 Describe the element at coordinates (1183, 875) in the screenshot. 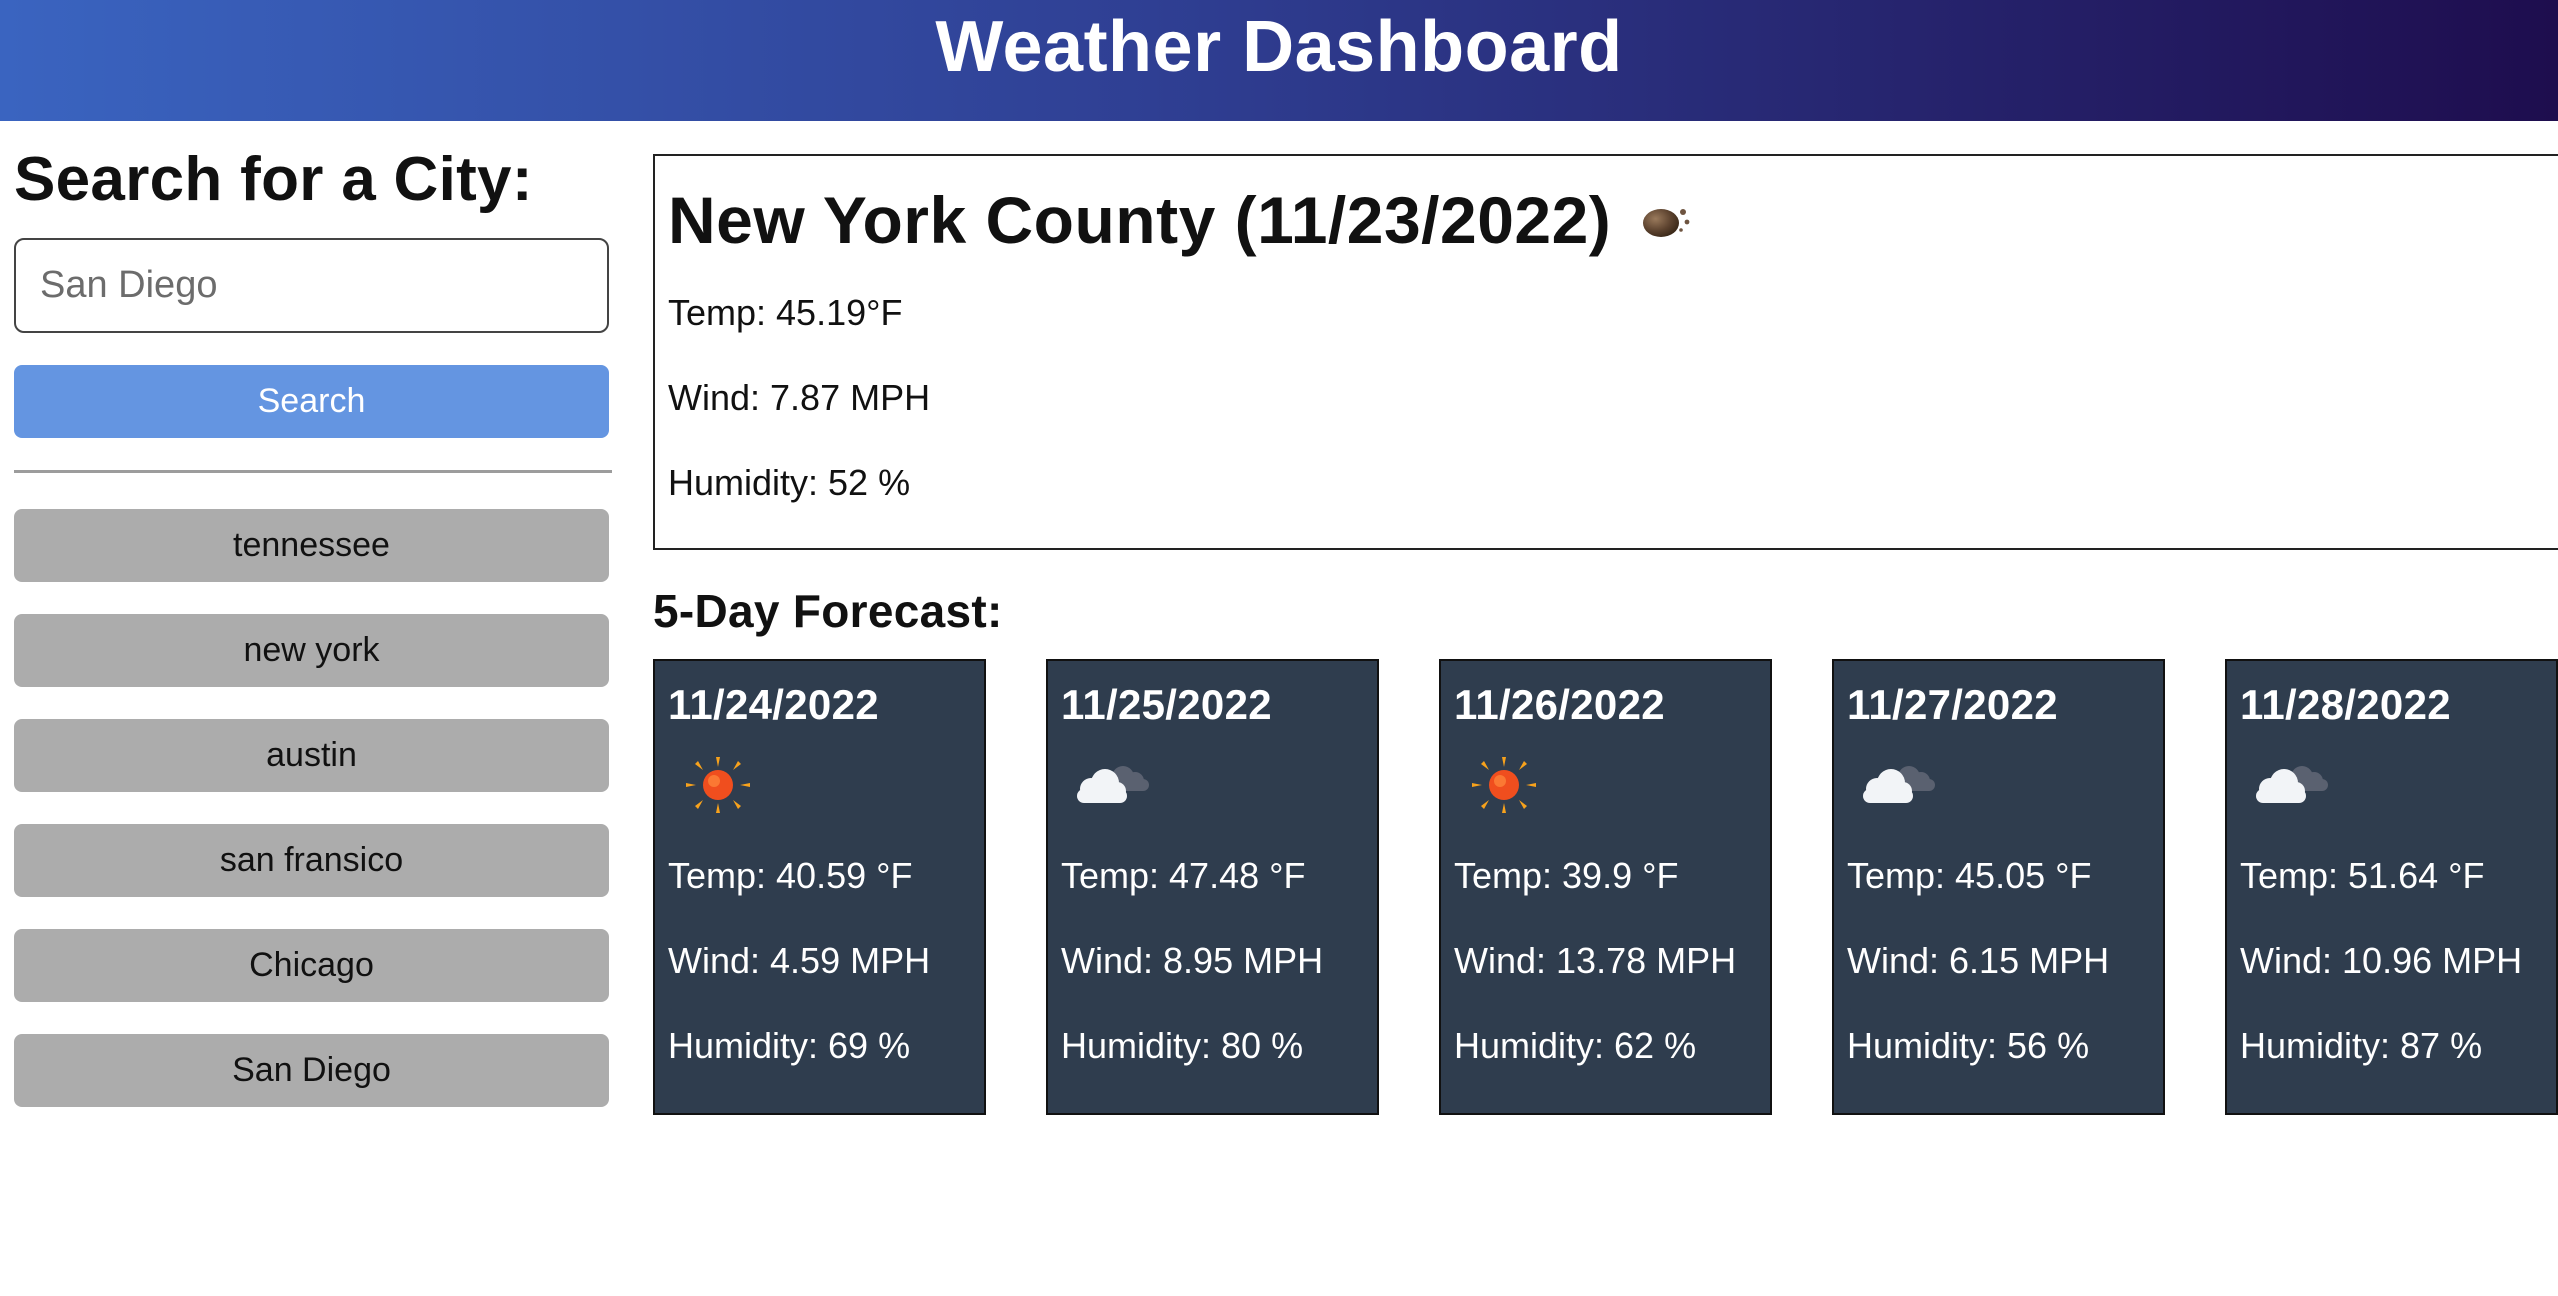

I see `forecast-temp: Temp: 47.48 °F` at that location.